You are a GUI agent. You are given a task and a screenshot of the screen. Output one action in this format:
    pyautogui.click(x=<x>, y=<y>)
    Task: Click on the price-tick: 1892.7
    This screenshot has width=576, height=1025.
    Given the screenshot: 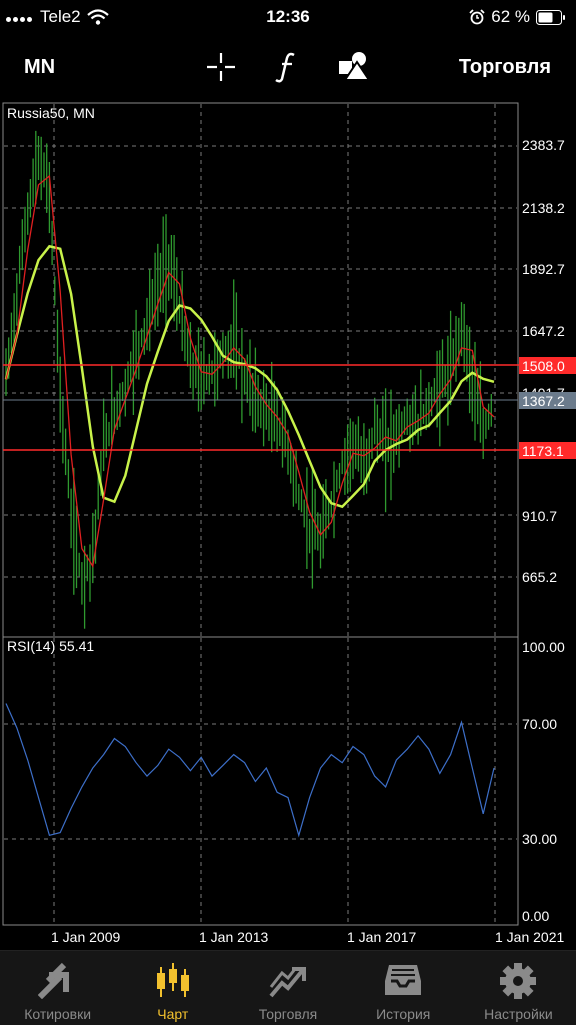 What is the action you would take?
    pyautogui.click(x=543, y=269)
    